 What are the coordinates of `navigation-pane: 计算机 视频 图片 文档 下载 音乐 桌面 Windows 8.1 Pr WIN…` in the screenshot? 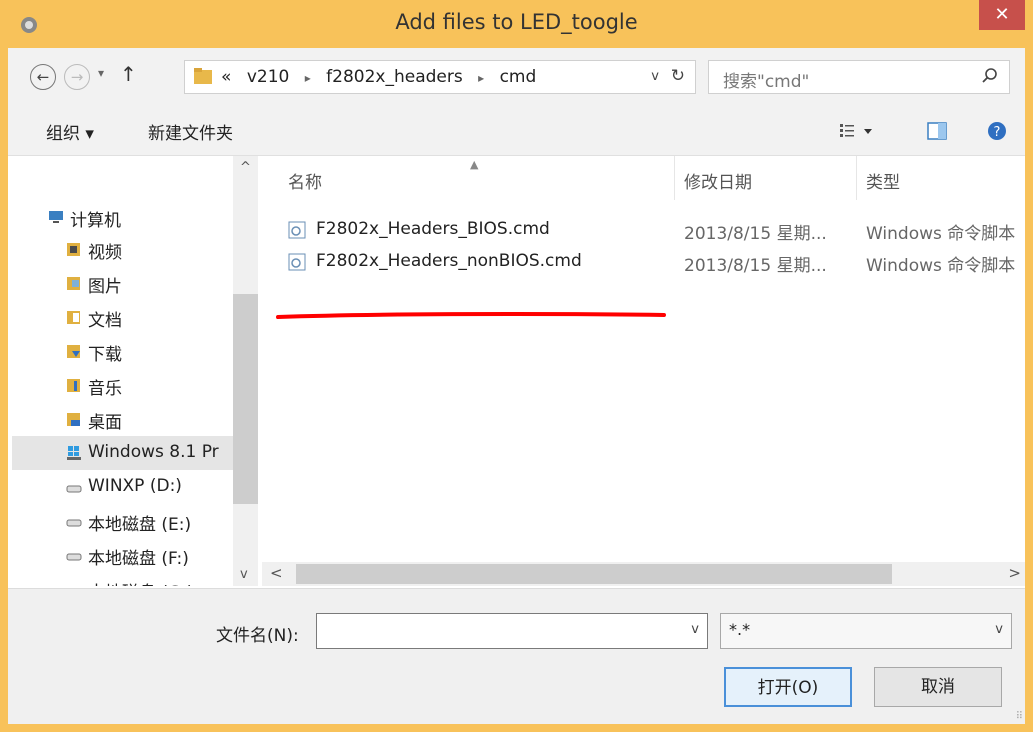 It's located at (133, 371).